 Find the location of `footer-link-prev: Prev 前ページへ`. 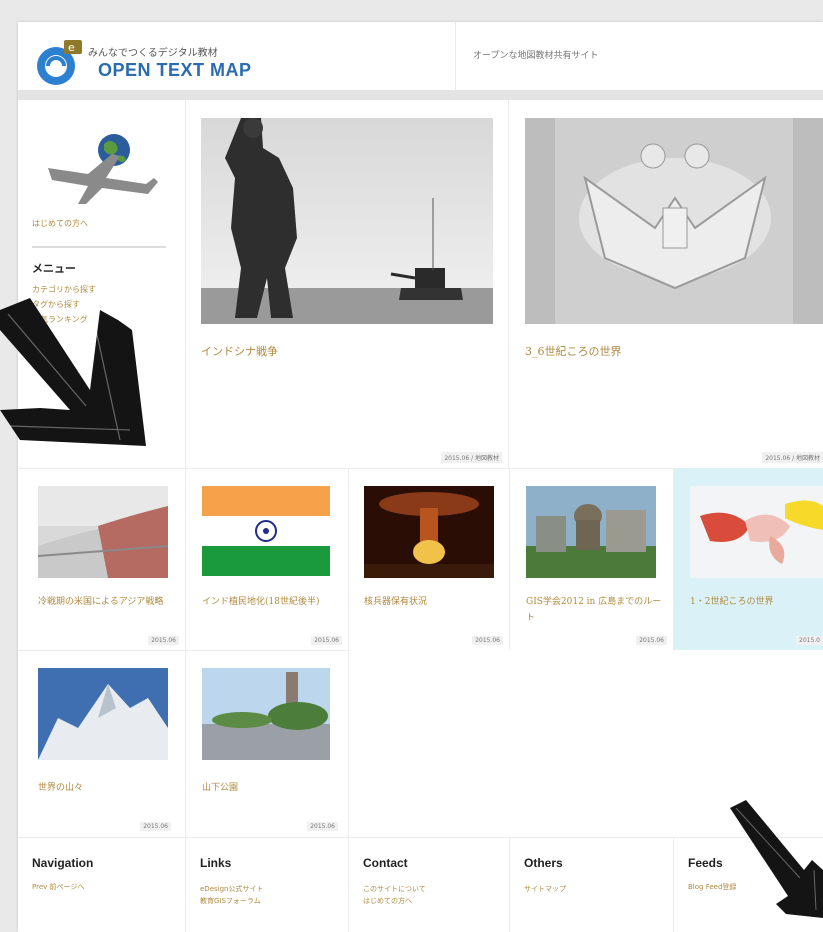

footer-link-prev: Prev 前ページへ is located at coordinates (58, 887).